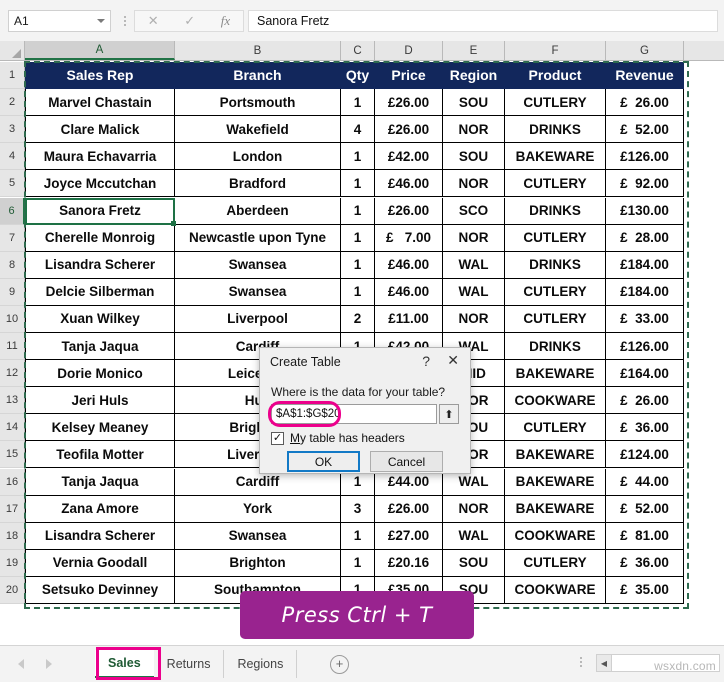  I want to click on checkbox-icon: ✓, so click(277, 438).